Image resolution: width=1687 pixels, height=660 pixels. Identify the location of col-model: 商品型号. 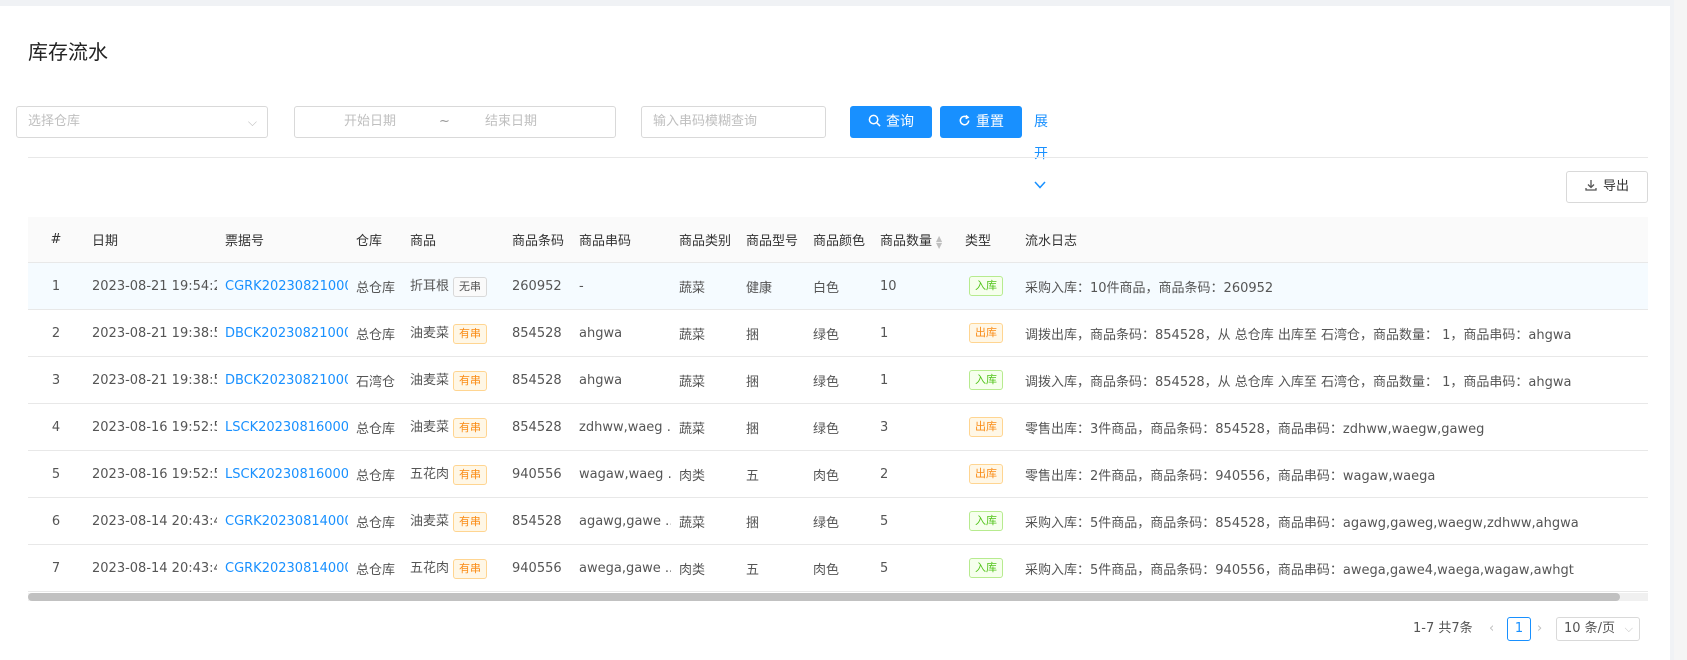
(771, 240).